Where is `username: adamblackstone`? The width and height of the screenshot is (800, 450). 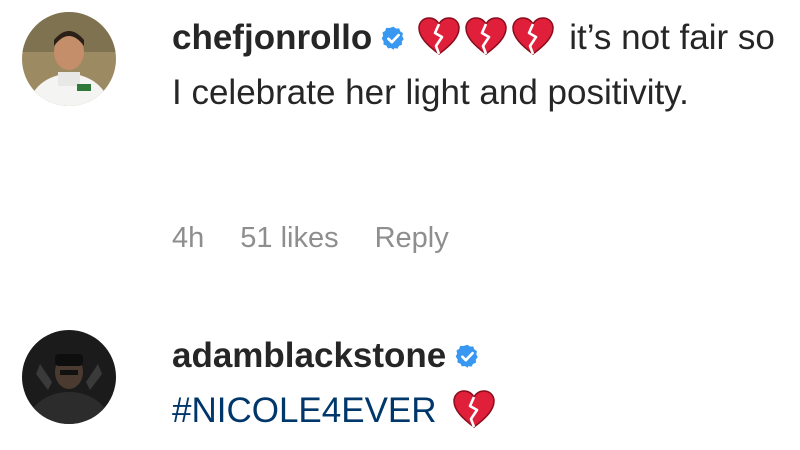 username: adamblackstone is located at coordinates (309, 355).